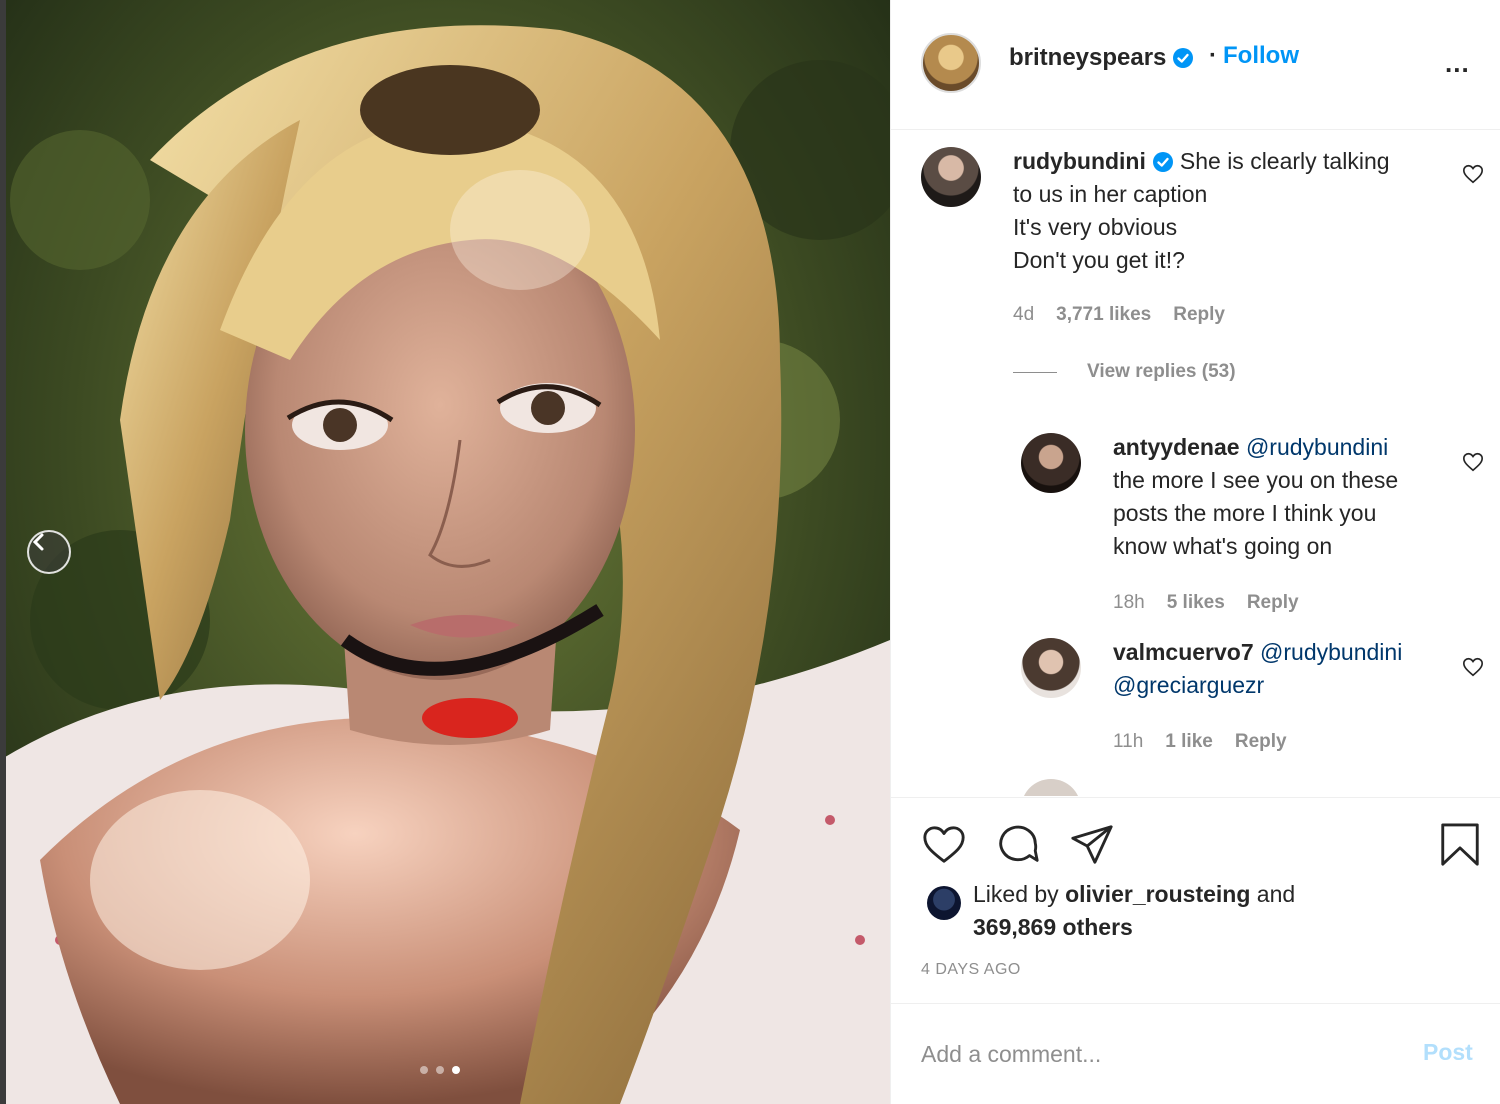  What do you see at coordinates (1176, 447) in the screenshot?
I see `reply-username: antyydenae` at bounding box center [1176, 447].